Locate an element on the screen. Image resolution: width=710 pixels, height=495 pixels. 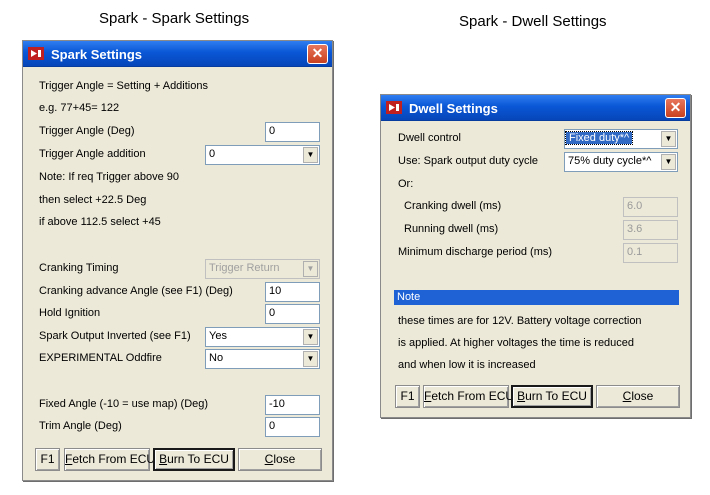
hold-ignition-input: 0 is located at coordinates (292, 314).